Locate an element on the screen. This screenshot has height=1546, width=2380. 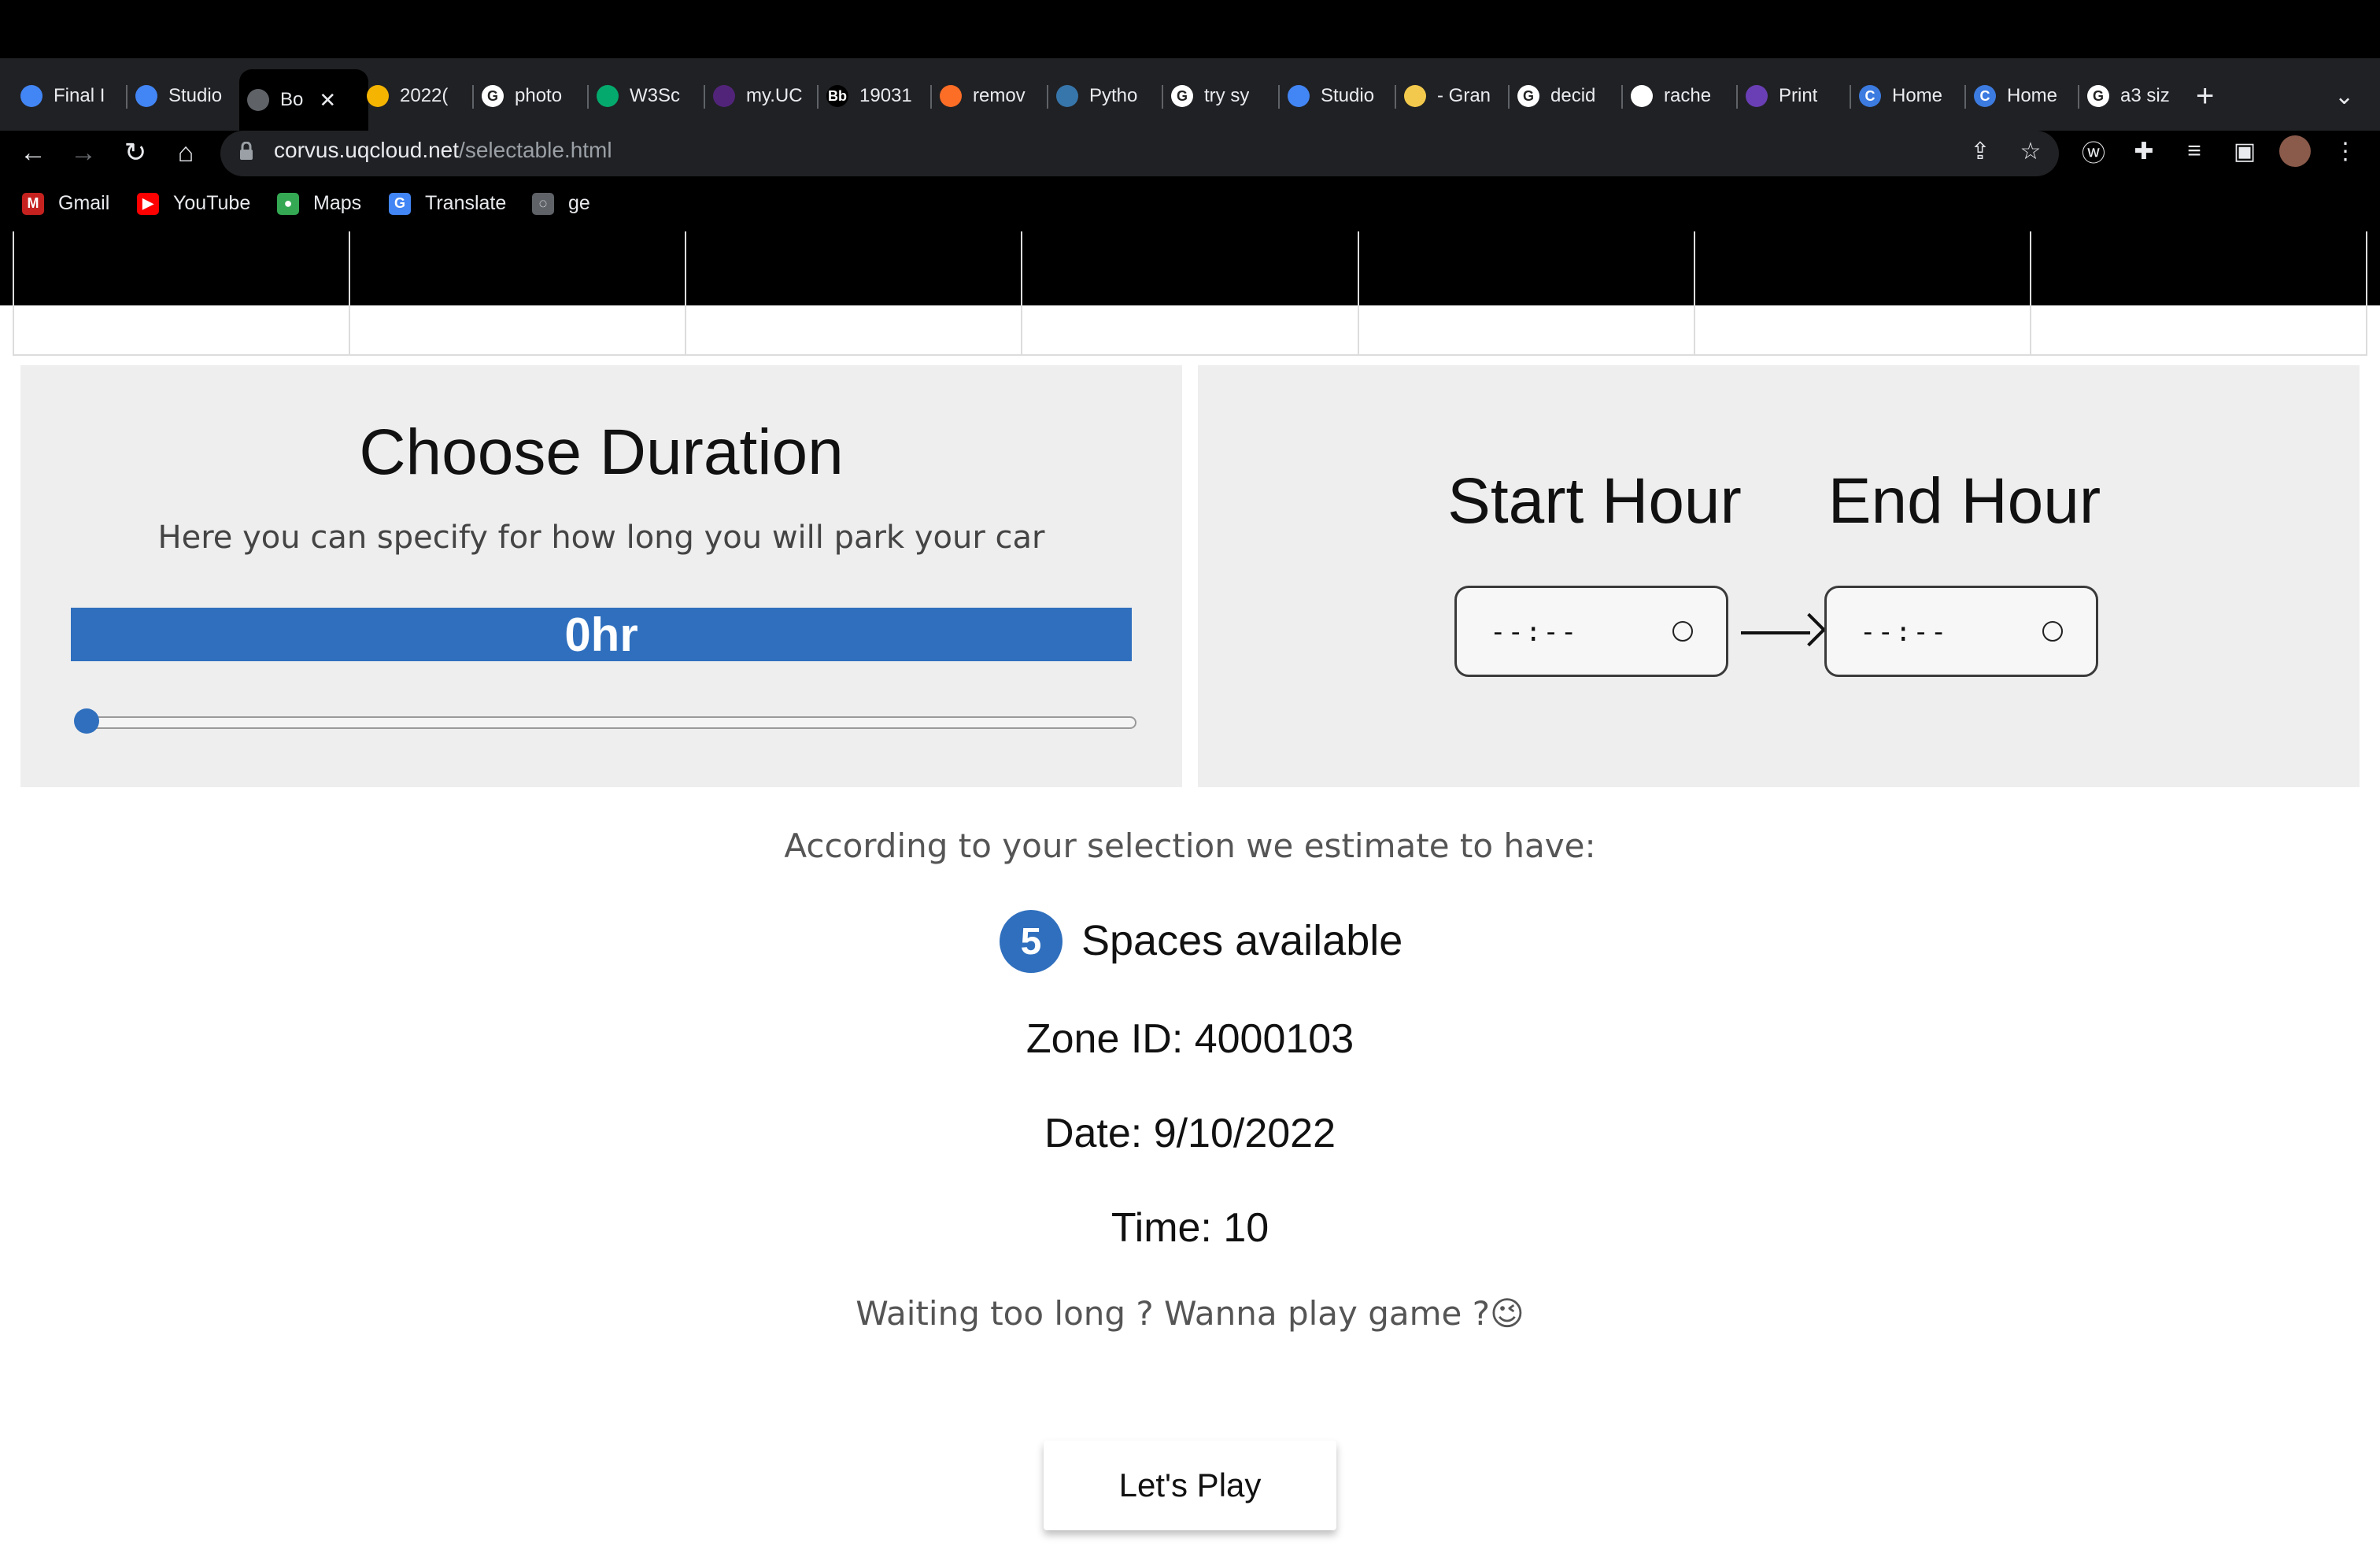
tab-18: Ga3 siz is located at coordinates (2133, 96).